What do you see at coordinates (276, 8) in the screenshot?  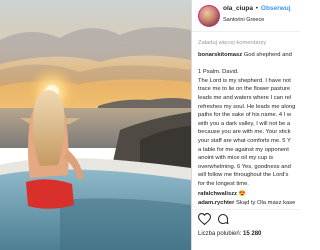 I see `follow-button: Obserwuj` at bounding box center [276, 8].